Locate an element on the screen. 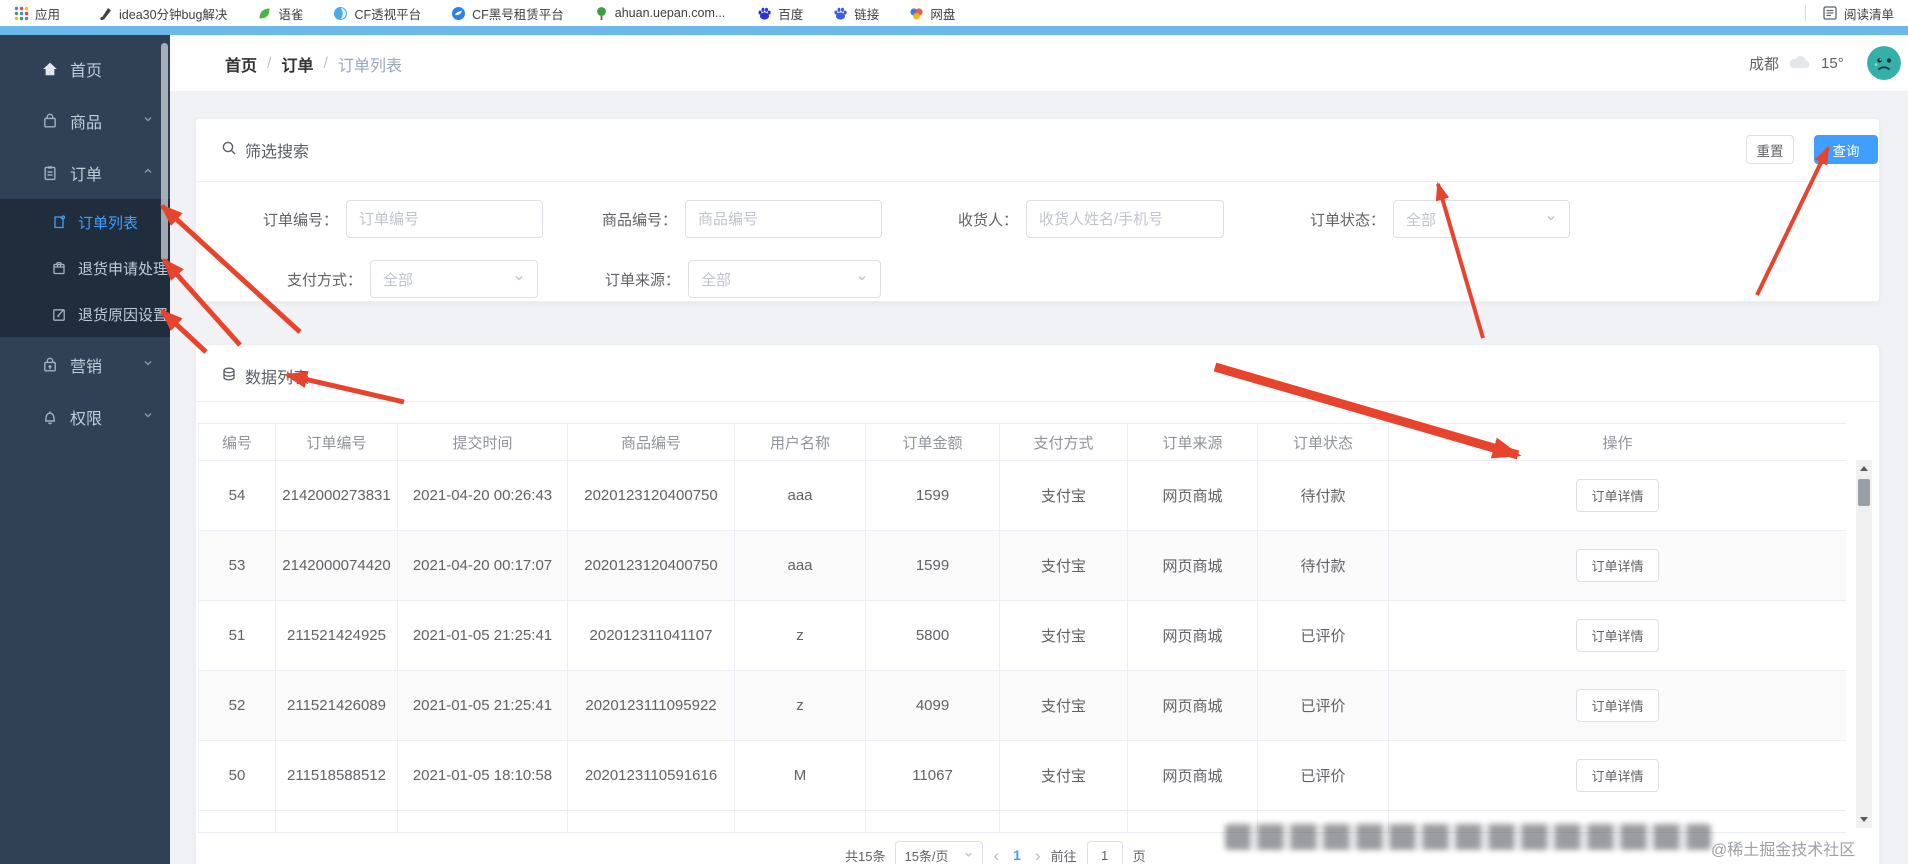 Image resolution: width=1908 pixels, height=864 pixels. goto-label: 前往 is located at coordinates (1063, 856).